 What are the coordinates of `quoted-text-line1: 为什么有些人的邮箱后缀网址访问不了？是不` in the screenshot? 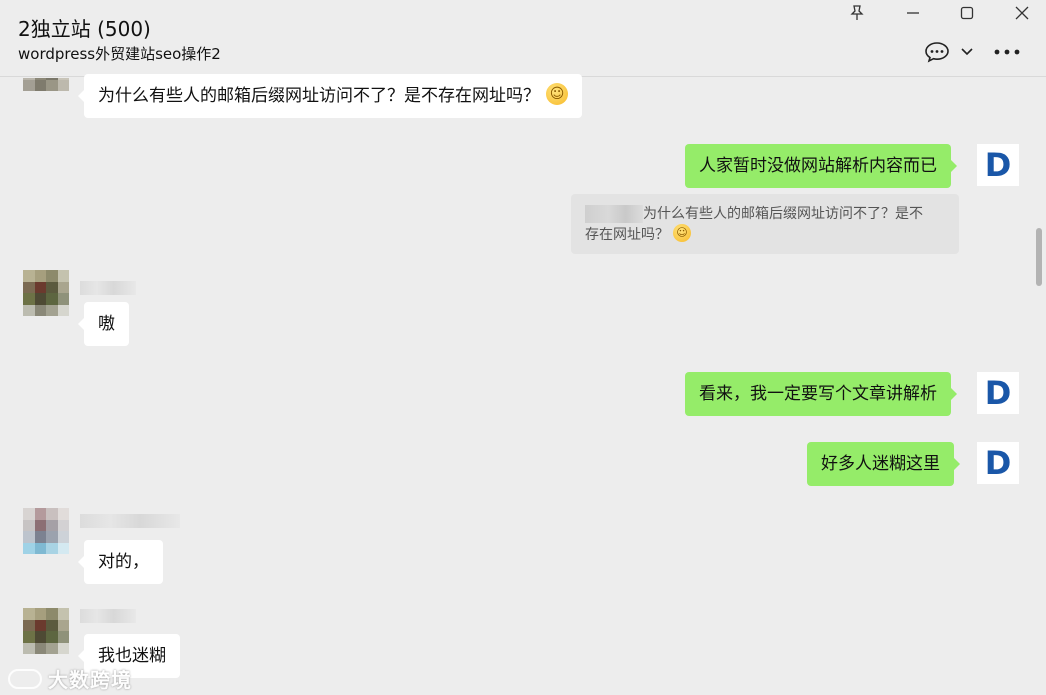 It's located at (783, 214).